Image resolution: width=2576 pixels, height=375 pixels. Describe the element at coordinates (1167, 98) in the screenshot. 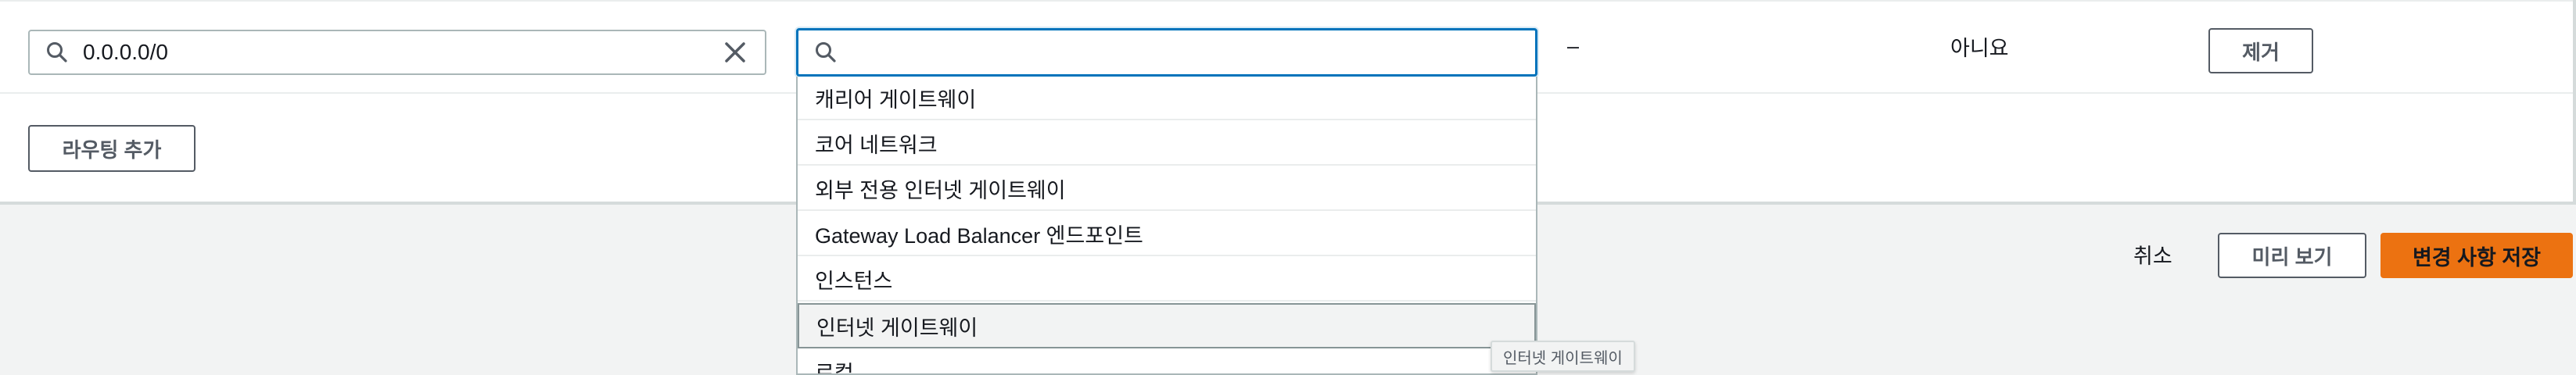

I see `dropdown-option-carrier-gateway: 캐리어 게이트웨이` at that location.